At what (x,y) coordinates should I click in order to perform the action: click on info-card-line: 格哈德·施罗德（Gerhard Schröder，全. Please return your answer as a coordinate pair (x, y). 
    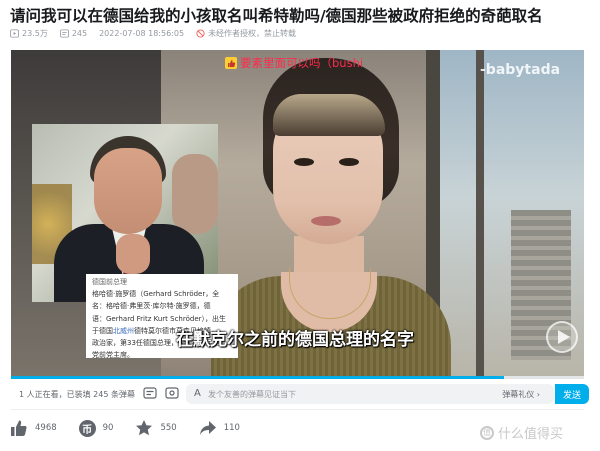
    Looking at the image, I should click on (156, 294).